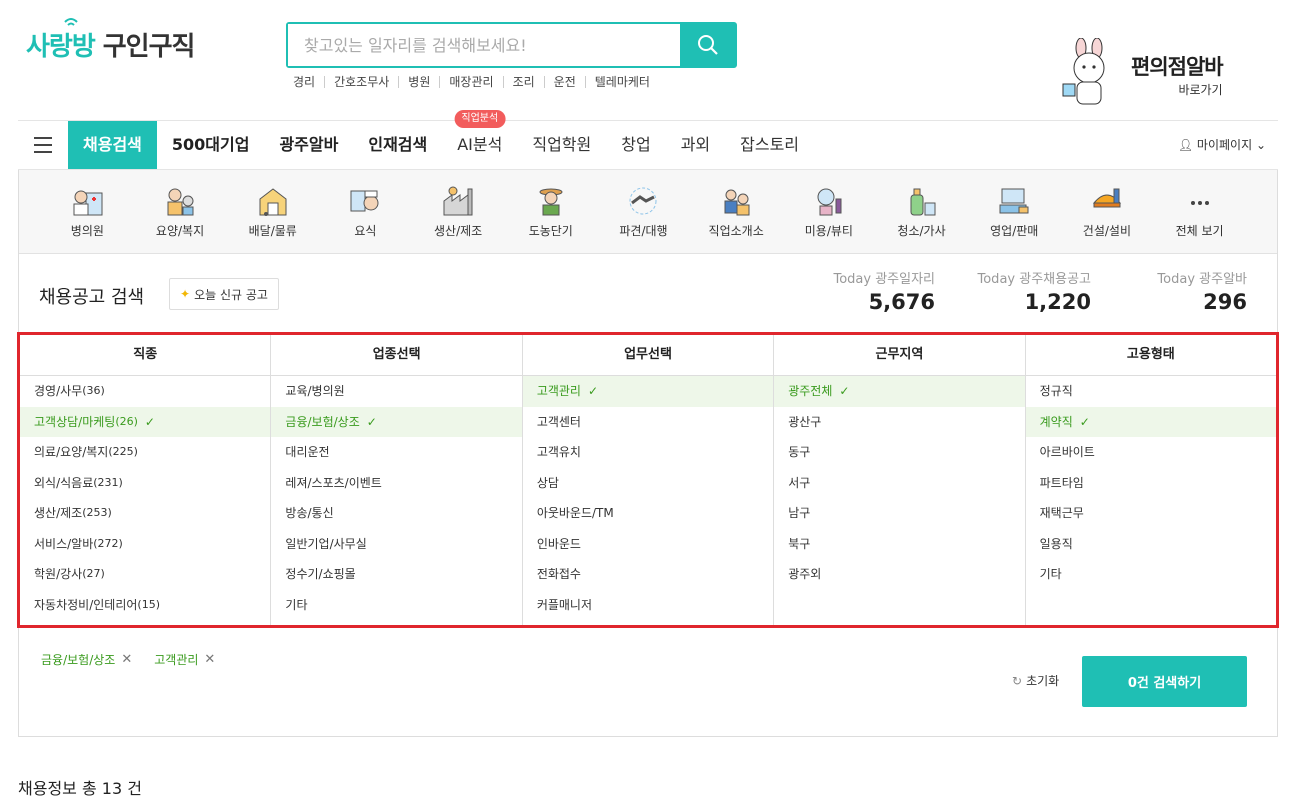 The height and width of the screenshot is (799, 1291). I want to click on keyword-link: 병원, so click(418, 82).